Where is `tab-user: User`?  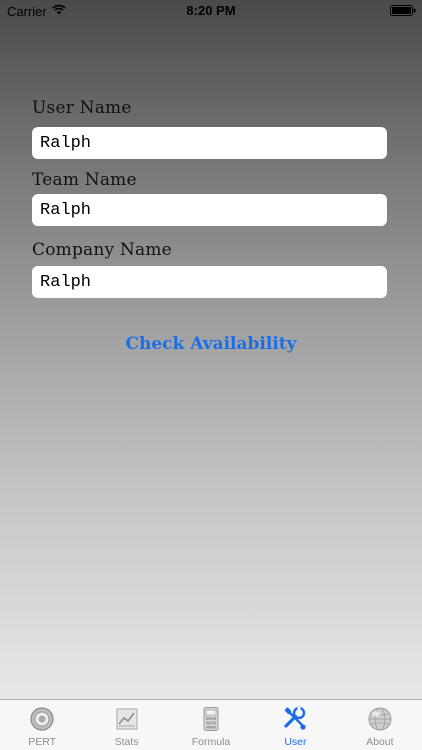 tab-user: User is located at coordinates (295, 725).